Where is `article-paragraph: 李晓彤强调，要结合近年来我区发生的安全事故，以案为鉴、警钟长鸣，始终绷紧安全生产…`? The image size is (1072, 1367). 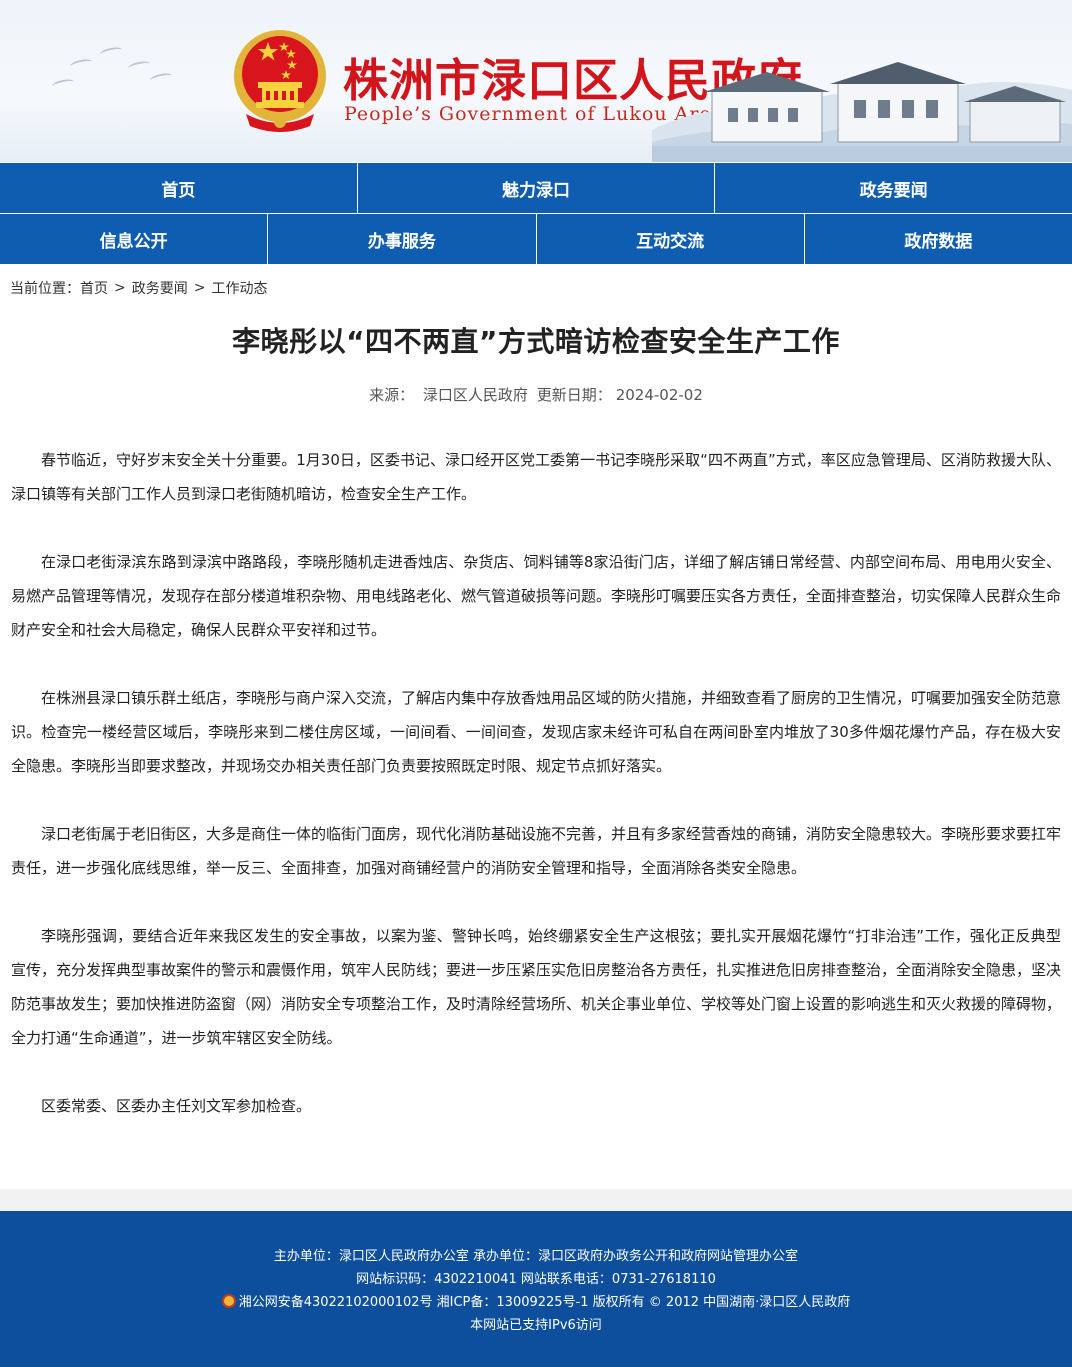
article-paragraph: 李晓彤强调，要结合近年来我区发生的安全事故，以案为鉴、警钟长鸣，始终绷紧安全生产… is located at coordinates (536, 987).